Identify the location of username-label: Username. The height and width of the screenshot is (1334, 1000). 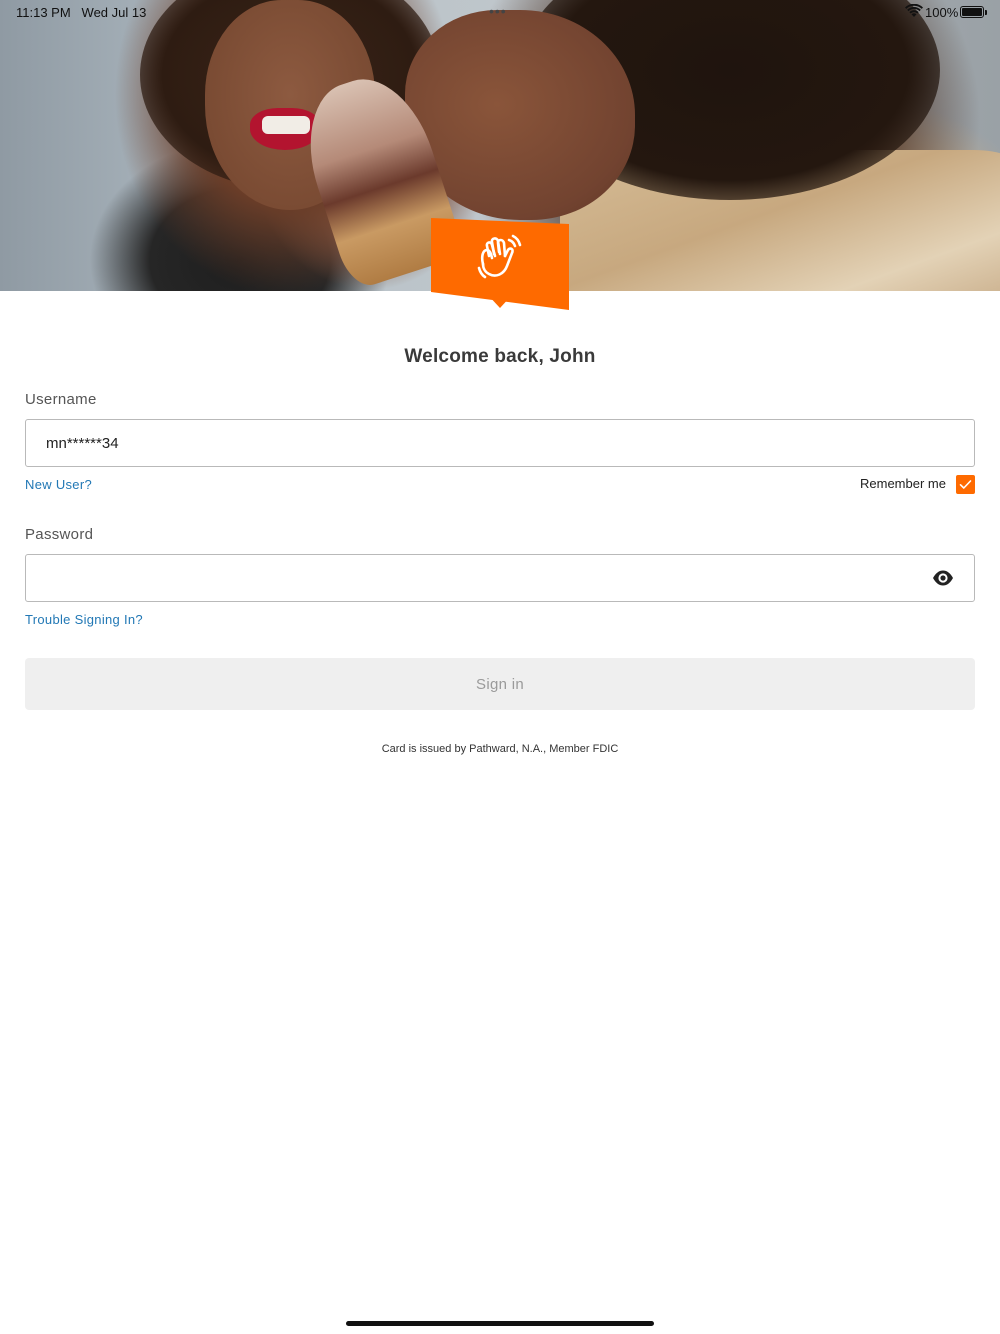
(61, 399).